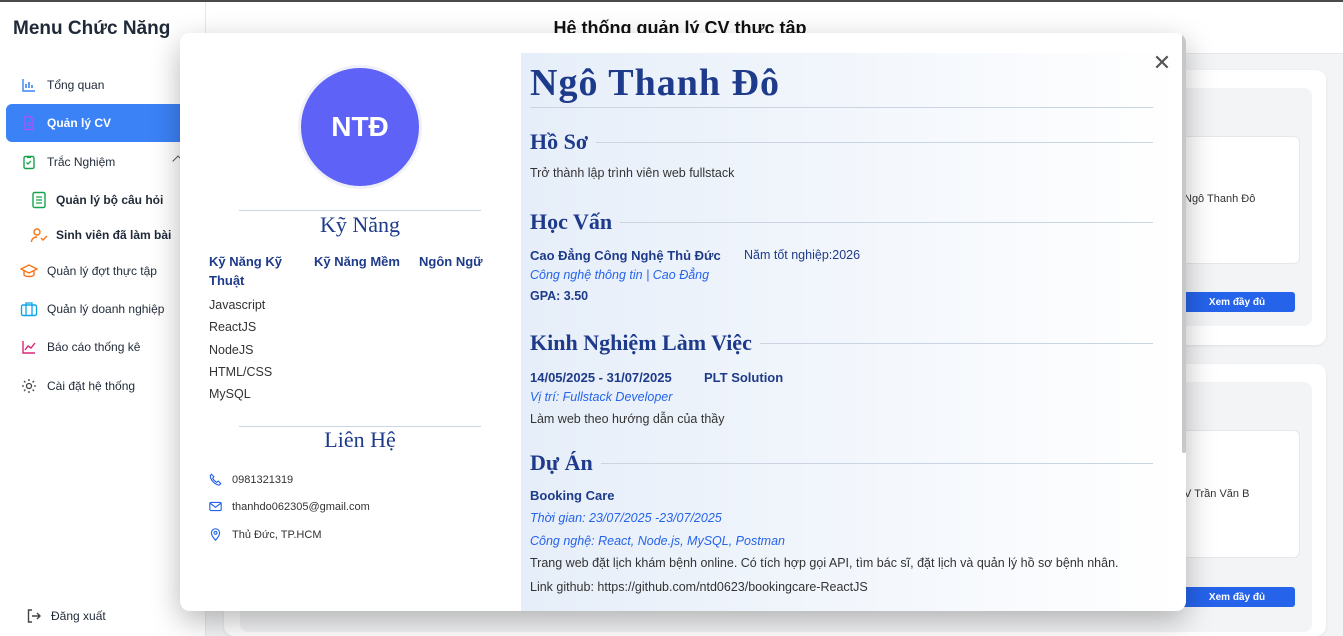 This screenshot has height=636, width=1343. Describe the element at coordinates (102, 271) in the screenshot. I see `sidebar-item-label: Quản lý đợt thực tập` at that location.